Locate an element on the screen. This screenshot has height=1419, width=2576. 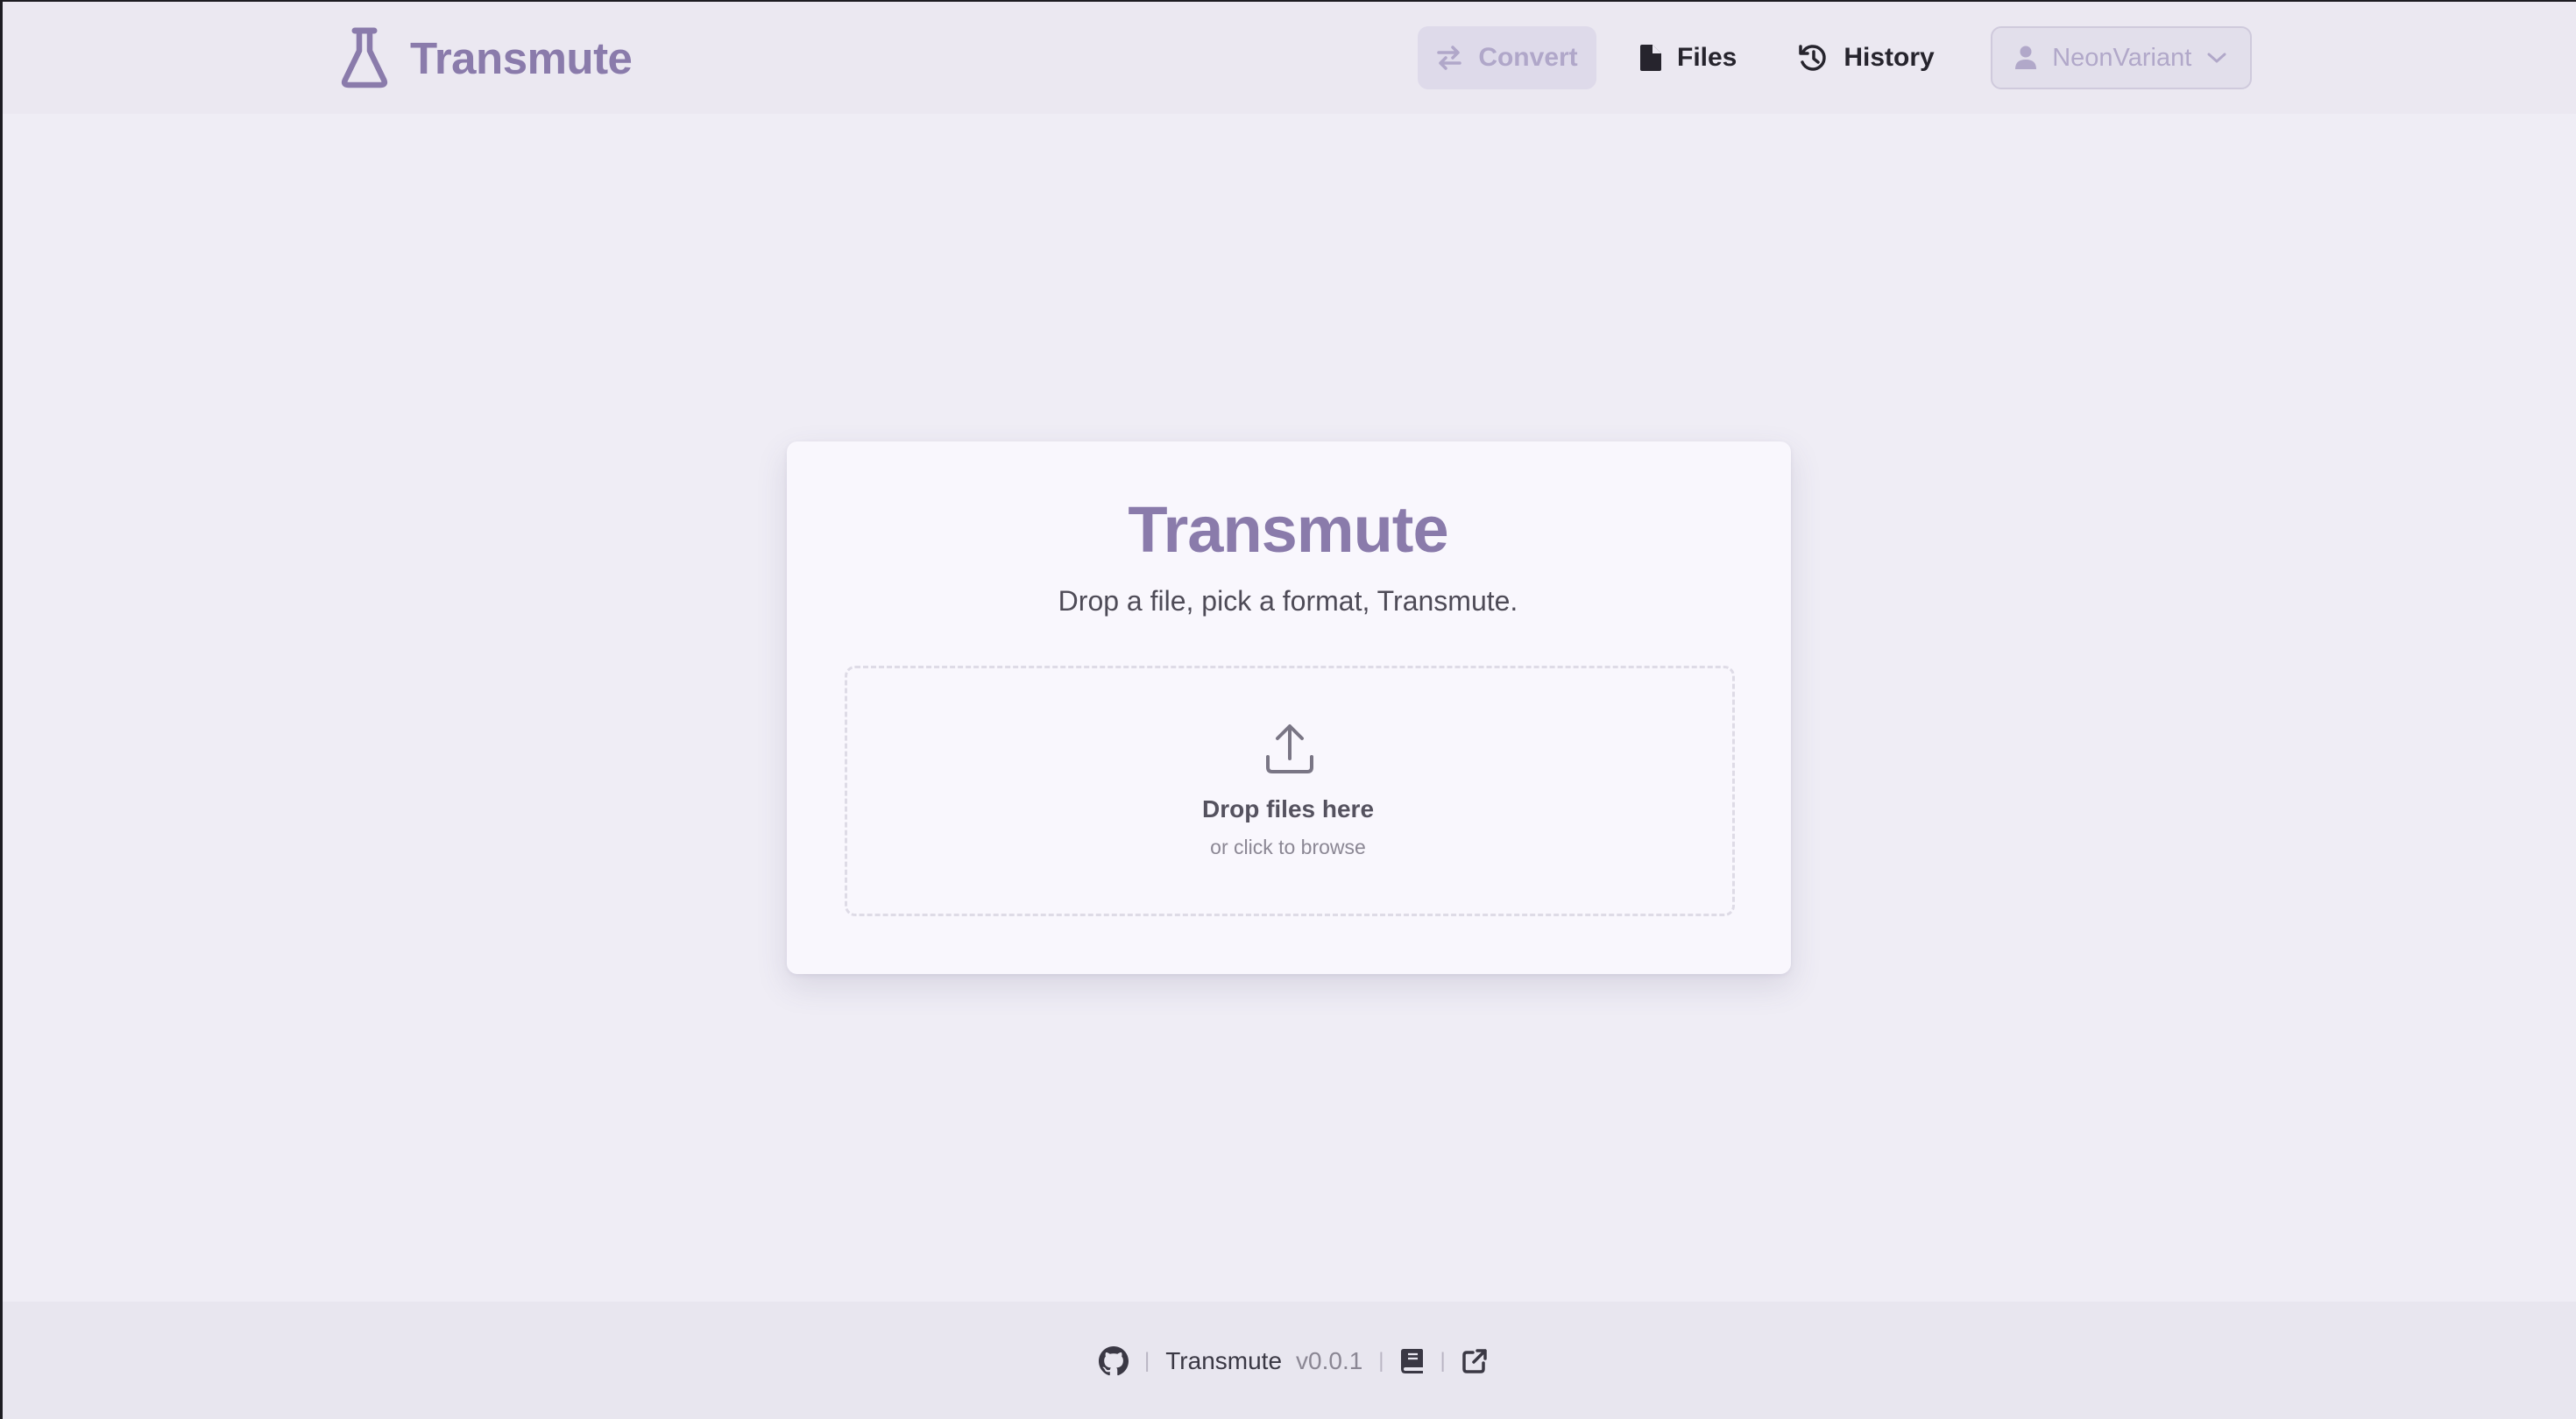
footer-version: v0.0.1 is located at coordinates (1329, 1360).